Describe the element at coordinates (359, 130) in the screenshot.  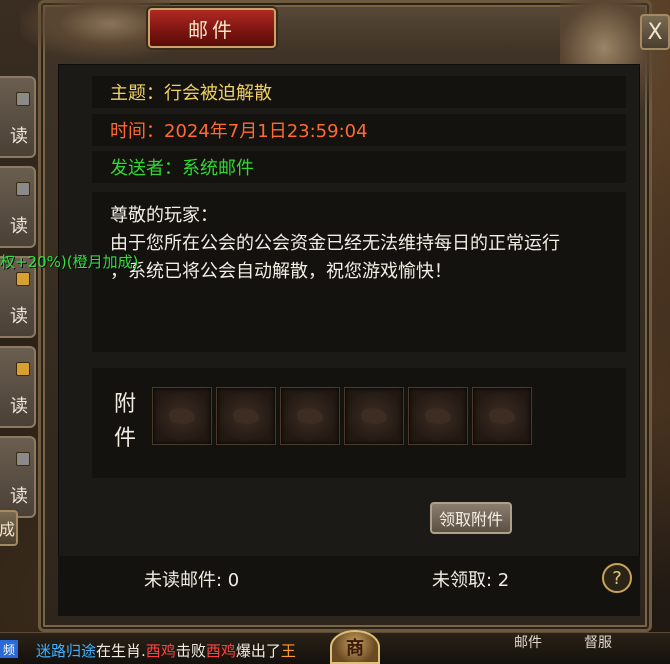
I see `mail-time: 时间：2024年7月1日23:59:04` at that location.